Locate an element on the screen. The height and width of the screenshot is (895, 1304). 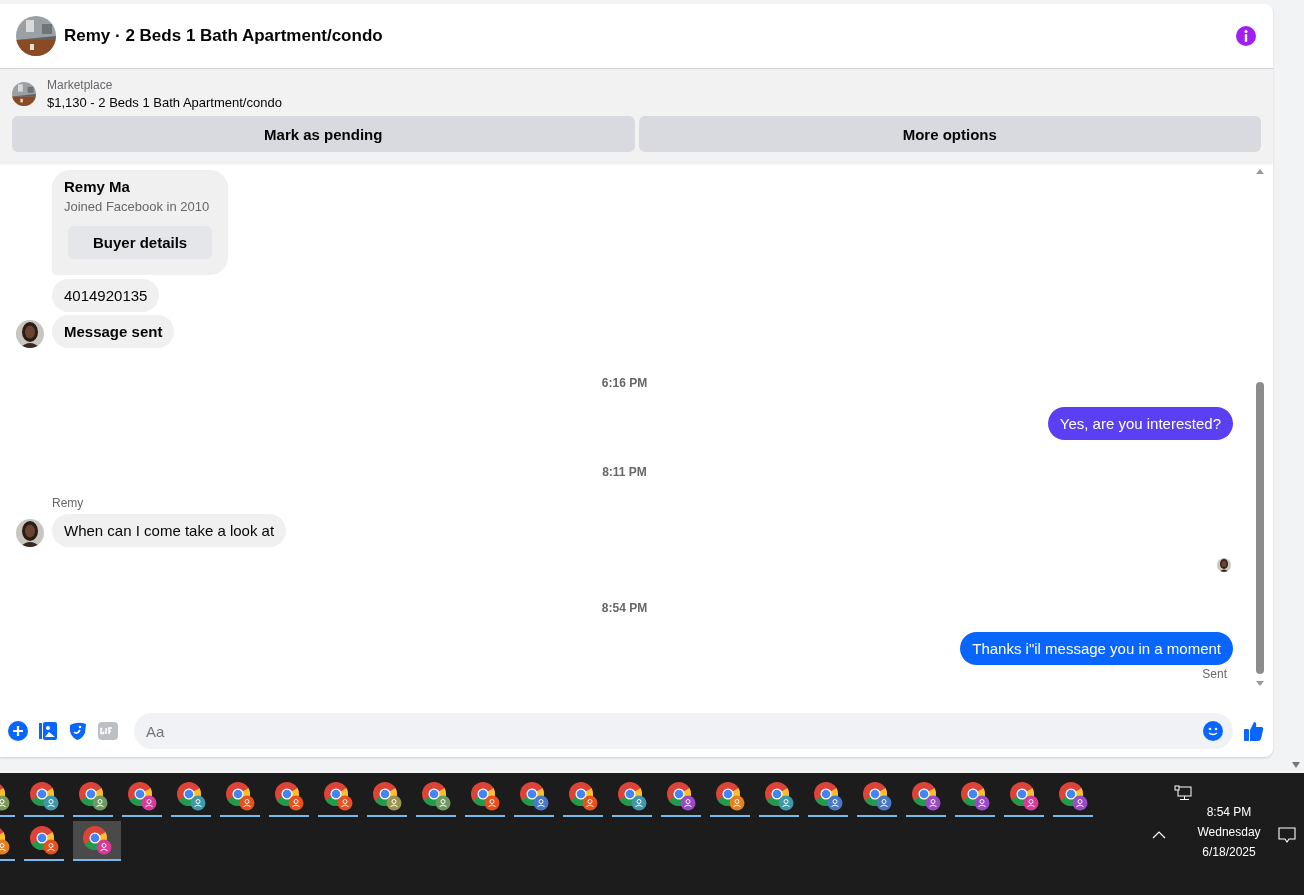
add-icon is located at coordinates (18, 731).